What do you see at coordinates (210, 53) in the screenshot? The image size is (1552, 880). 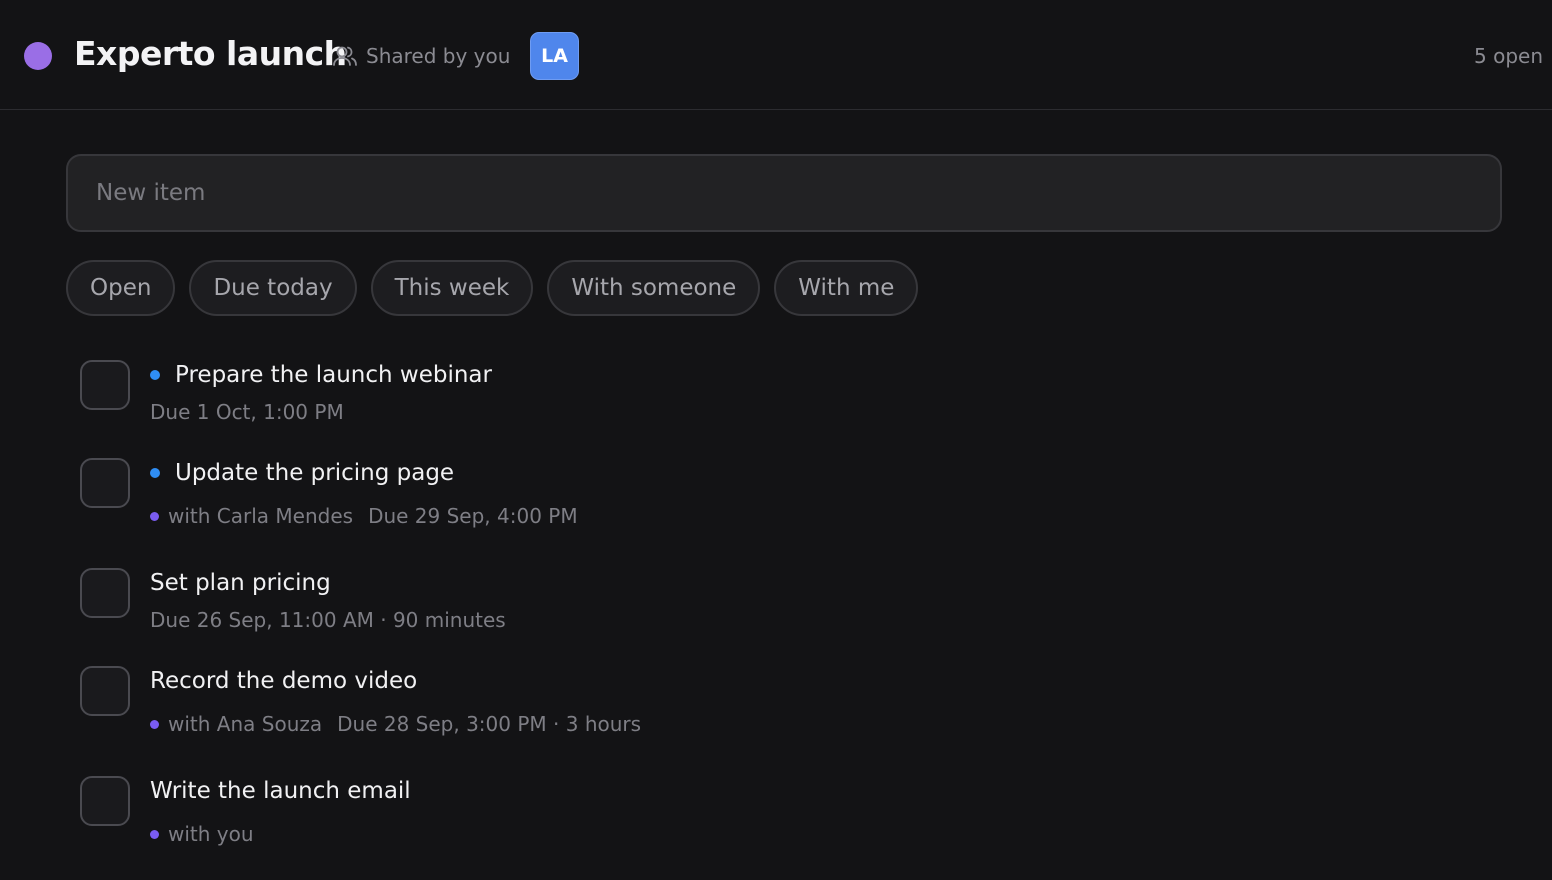 I see `list-title: Experto launch` at bounding box center [210, 53].